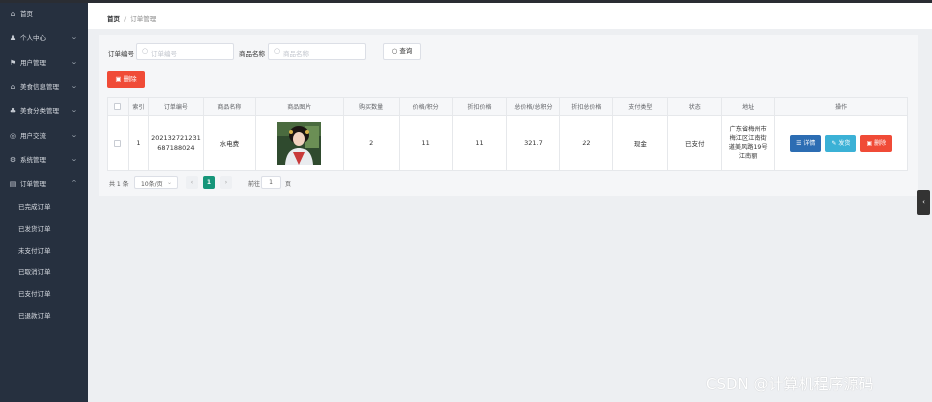 The image size is (932, 402). I want to click on sidebar-item-label: 系统管理, so click(33, 160).